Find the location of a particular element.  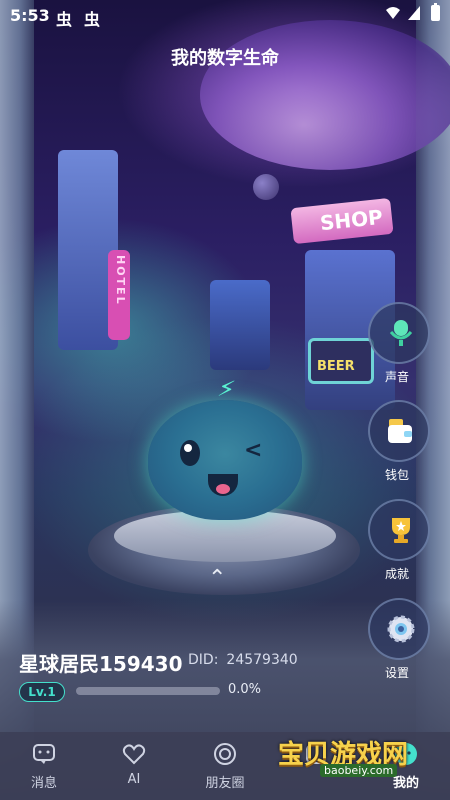

page-title: 我的数字生命 is located at coordinates (225, 58).